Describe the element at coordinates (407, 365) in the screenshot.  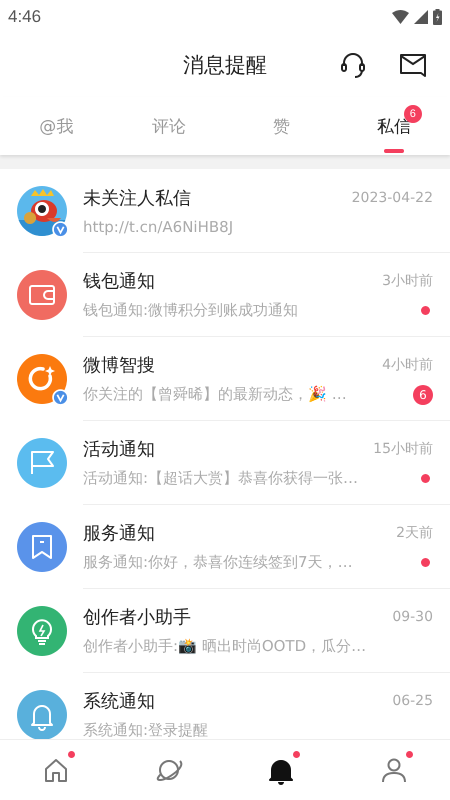
I see `message-time: 4小时前` at that location.